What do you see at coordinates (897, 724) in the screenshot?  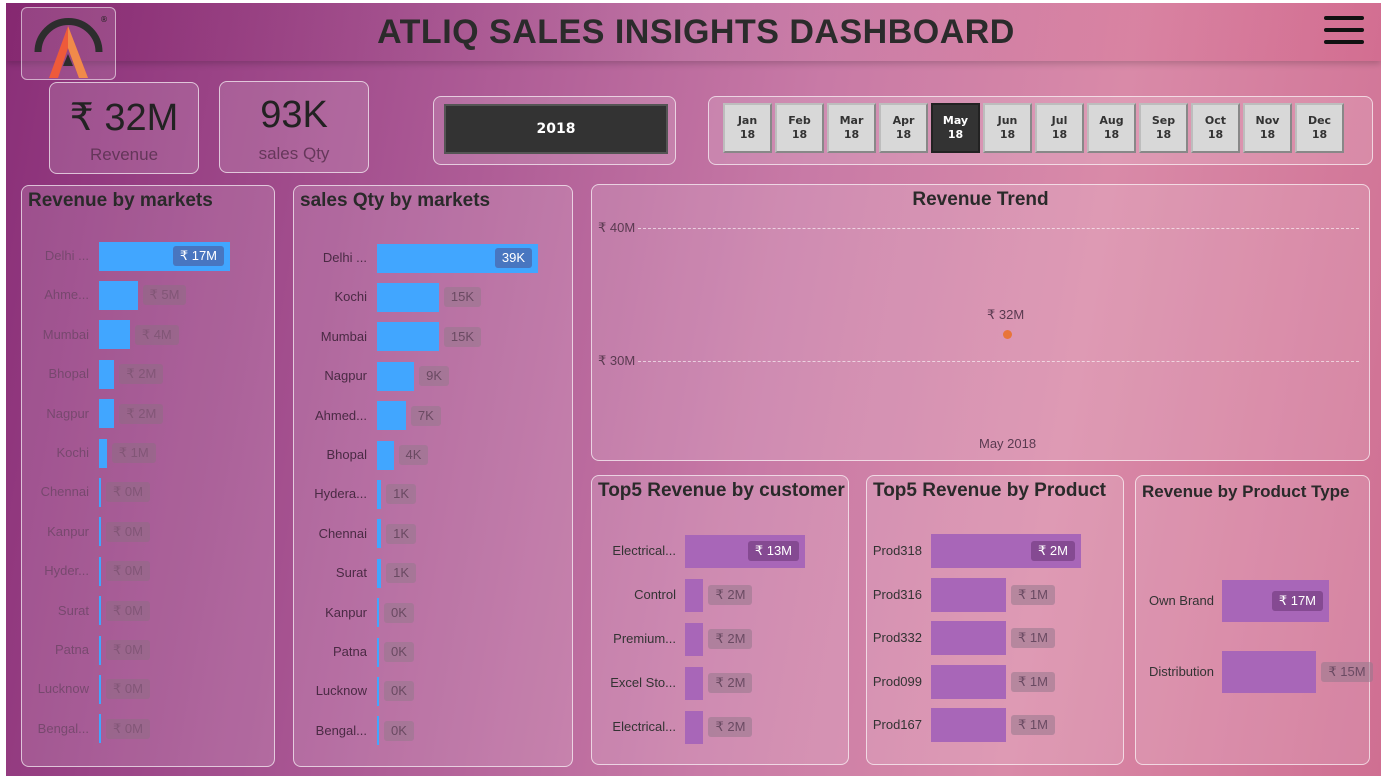 I see `bar-category-label: Prod167` at bounding box center [897, 724].